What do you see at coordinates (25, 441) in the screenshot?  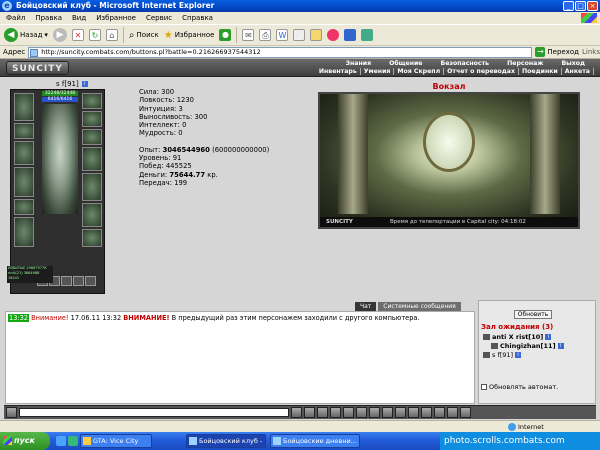 I see `start-button: пуск` at bounding box center [25, 441].